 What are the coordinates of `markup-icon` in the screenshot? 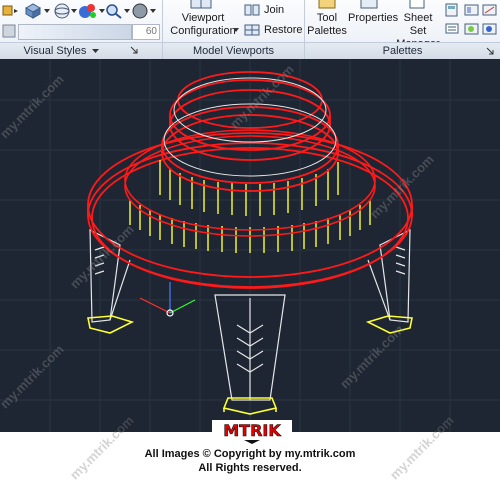 It's located at (490, 10).